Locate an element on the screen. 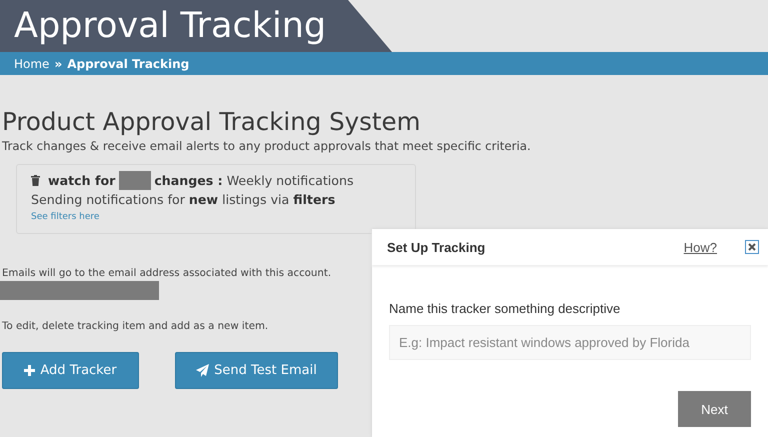 Image resolution: width=768 pixels, height=437 pixels. email-note: Emails will go to the email address associated with this account. is located at coordinates (167, 273).